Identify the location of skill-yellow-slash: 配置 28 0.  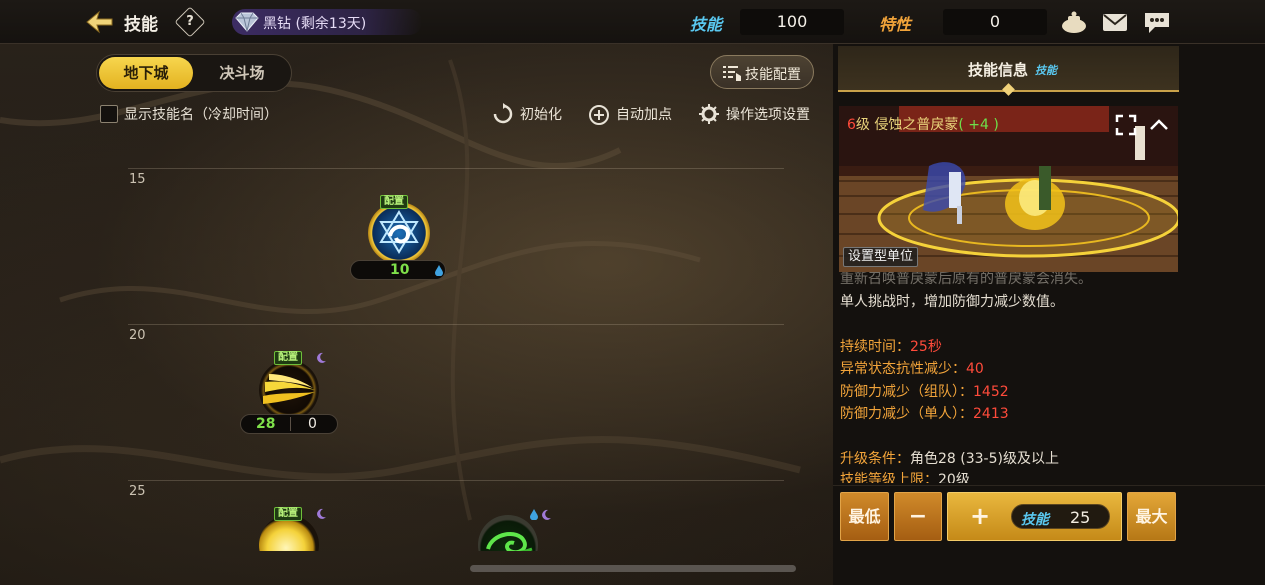
(295, 395).